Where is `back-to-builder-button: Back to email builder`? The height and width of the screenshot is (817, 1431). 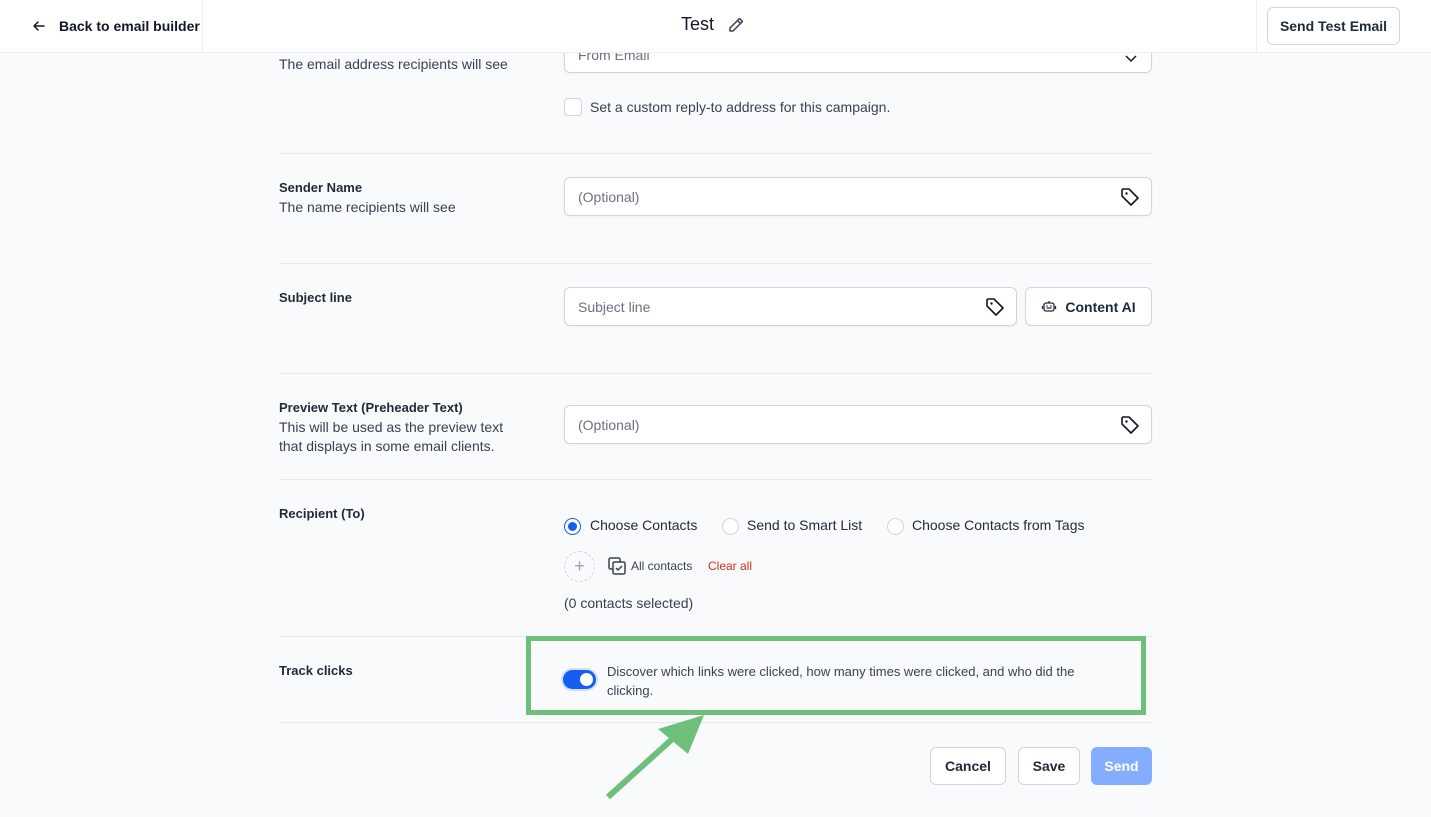
back-to-builder-button: Back to email builder is located at coordinates (101, 26).